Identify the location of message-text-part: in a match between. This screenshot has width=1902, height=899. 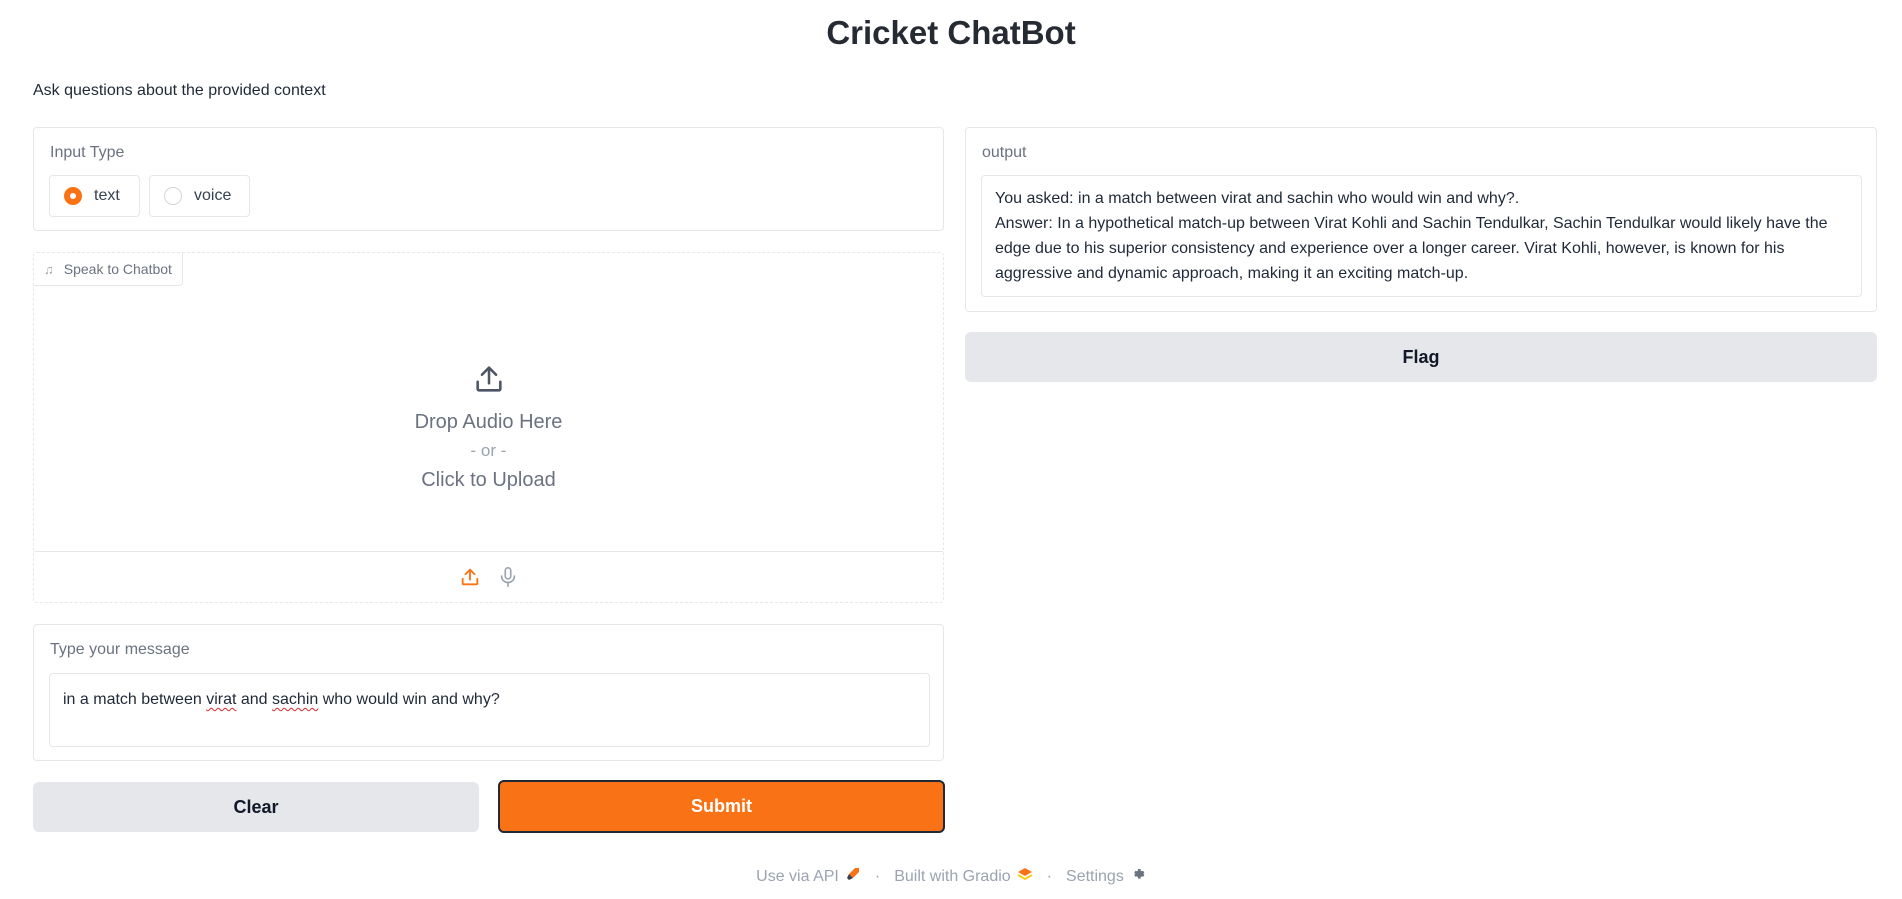
(135, 699).